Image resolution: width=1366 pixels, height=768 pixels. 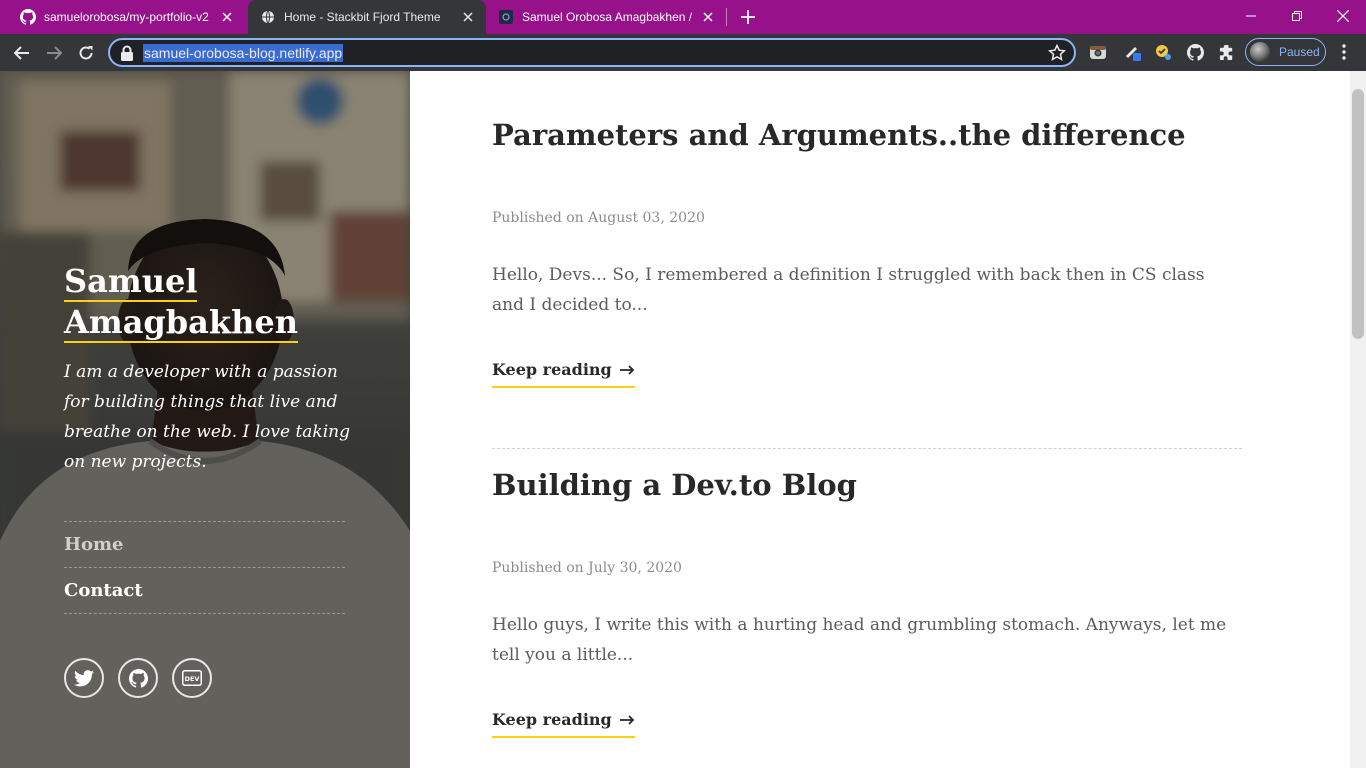 I want to click on lock-icon, so click(x=127, y=53).